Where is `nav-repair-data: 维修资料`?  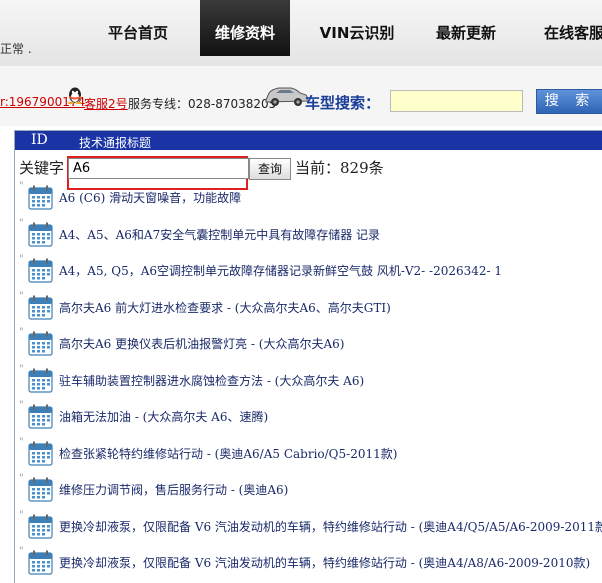 nav-repair-data: 维修资料 is located at coordinates (245, 28).